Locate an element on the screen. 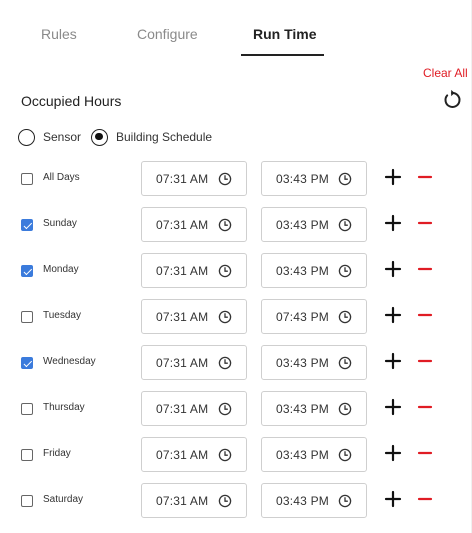 This screenshot has width=472, height=533. day-checkbox-tuesday is located at coordinates (27, 317).